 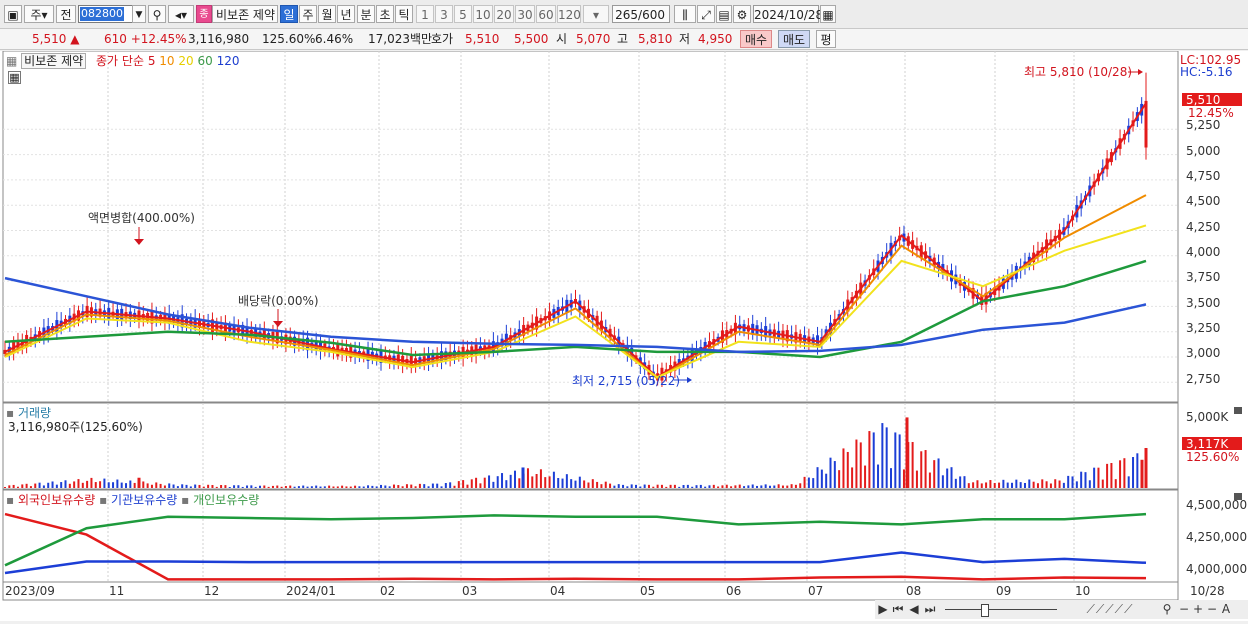 What do you see at coordinates (1226, 609) in the screenshot?
I see `font-size-icon: A` at bounding box center [1226, 609].